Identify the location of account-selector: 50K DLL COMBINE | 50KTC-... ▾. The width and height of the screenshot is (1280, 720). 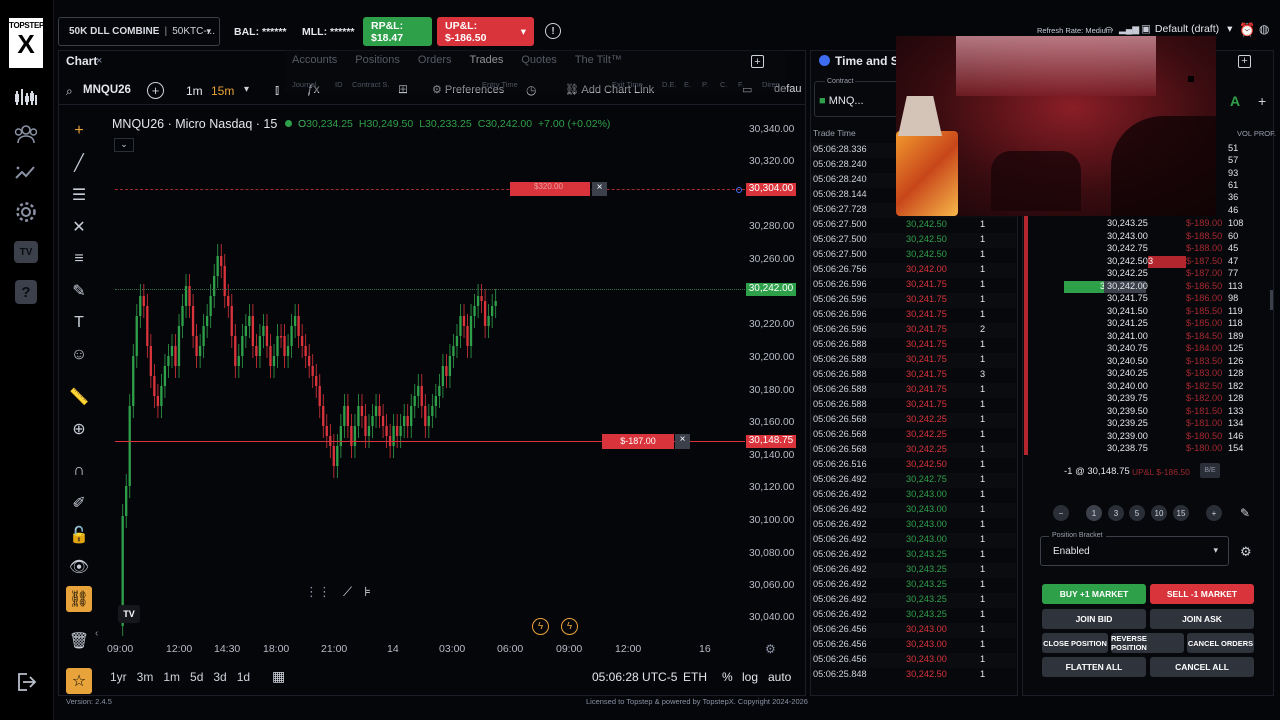
(139, 31).